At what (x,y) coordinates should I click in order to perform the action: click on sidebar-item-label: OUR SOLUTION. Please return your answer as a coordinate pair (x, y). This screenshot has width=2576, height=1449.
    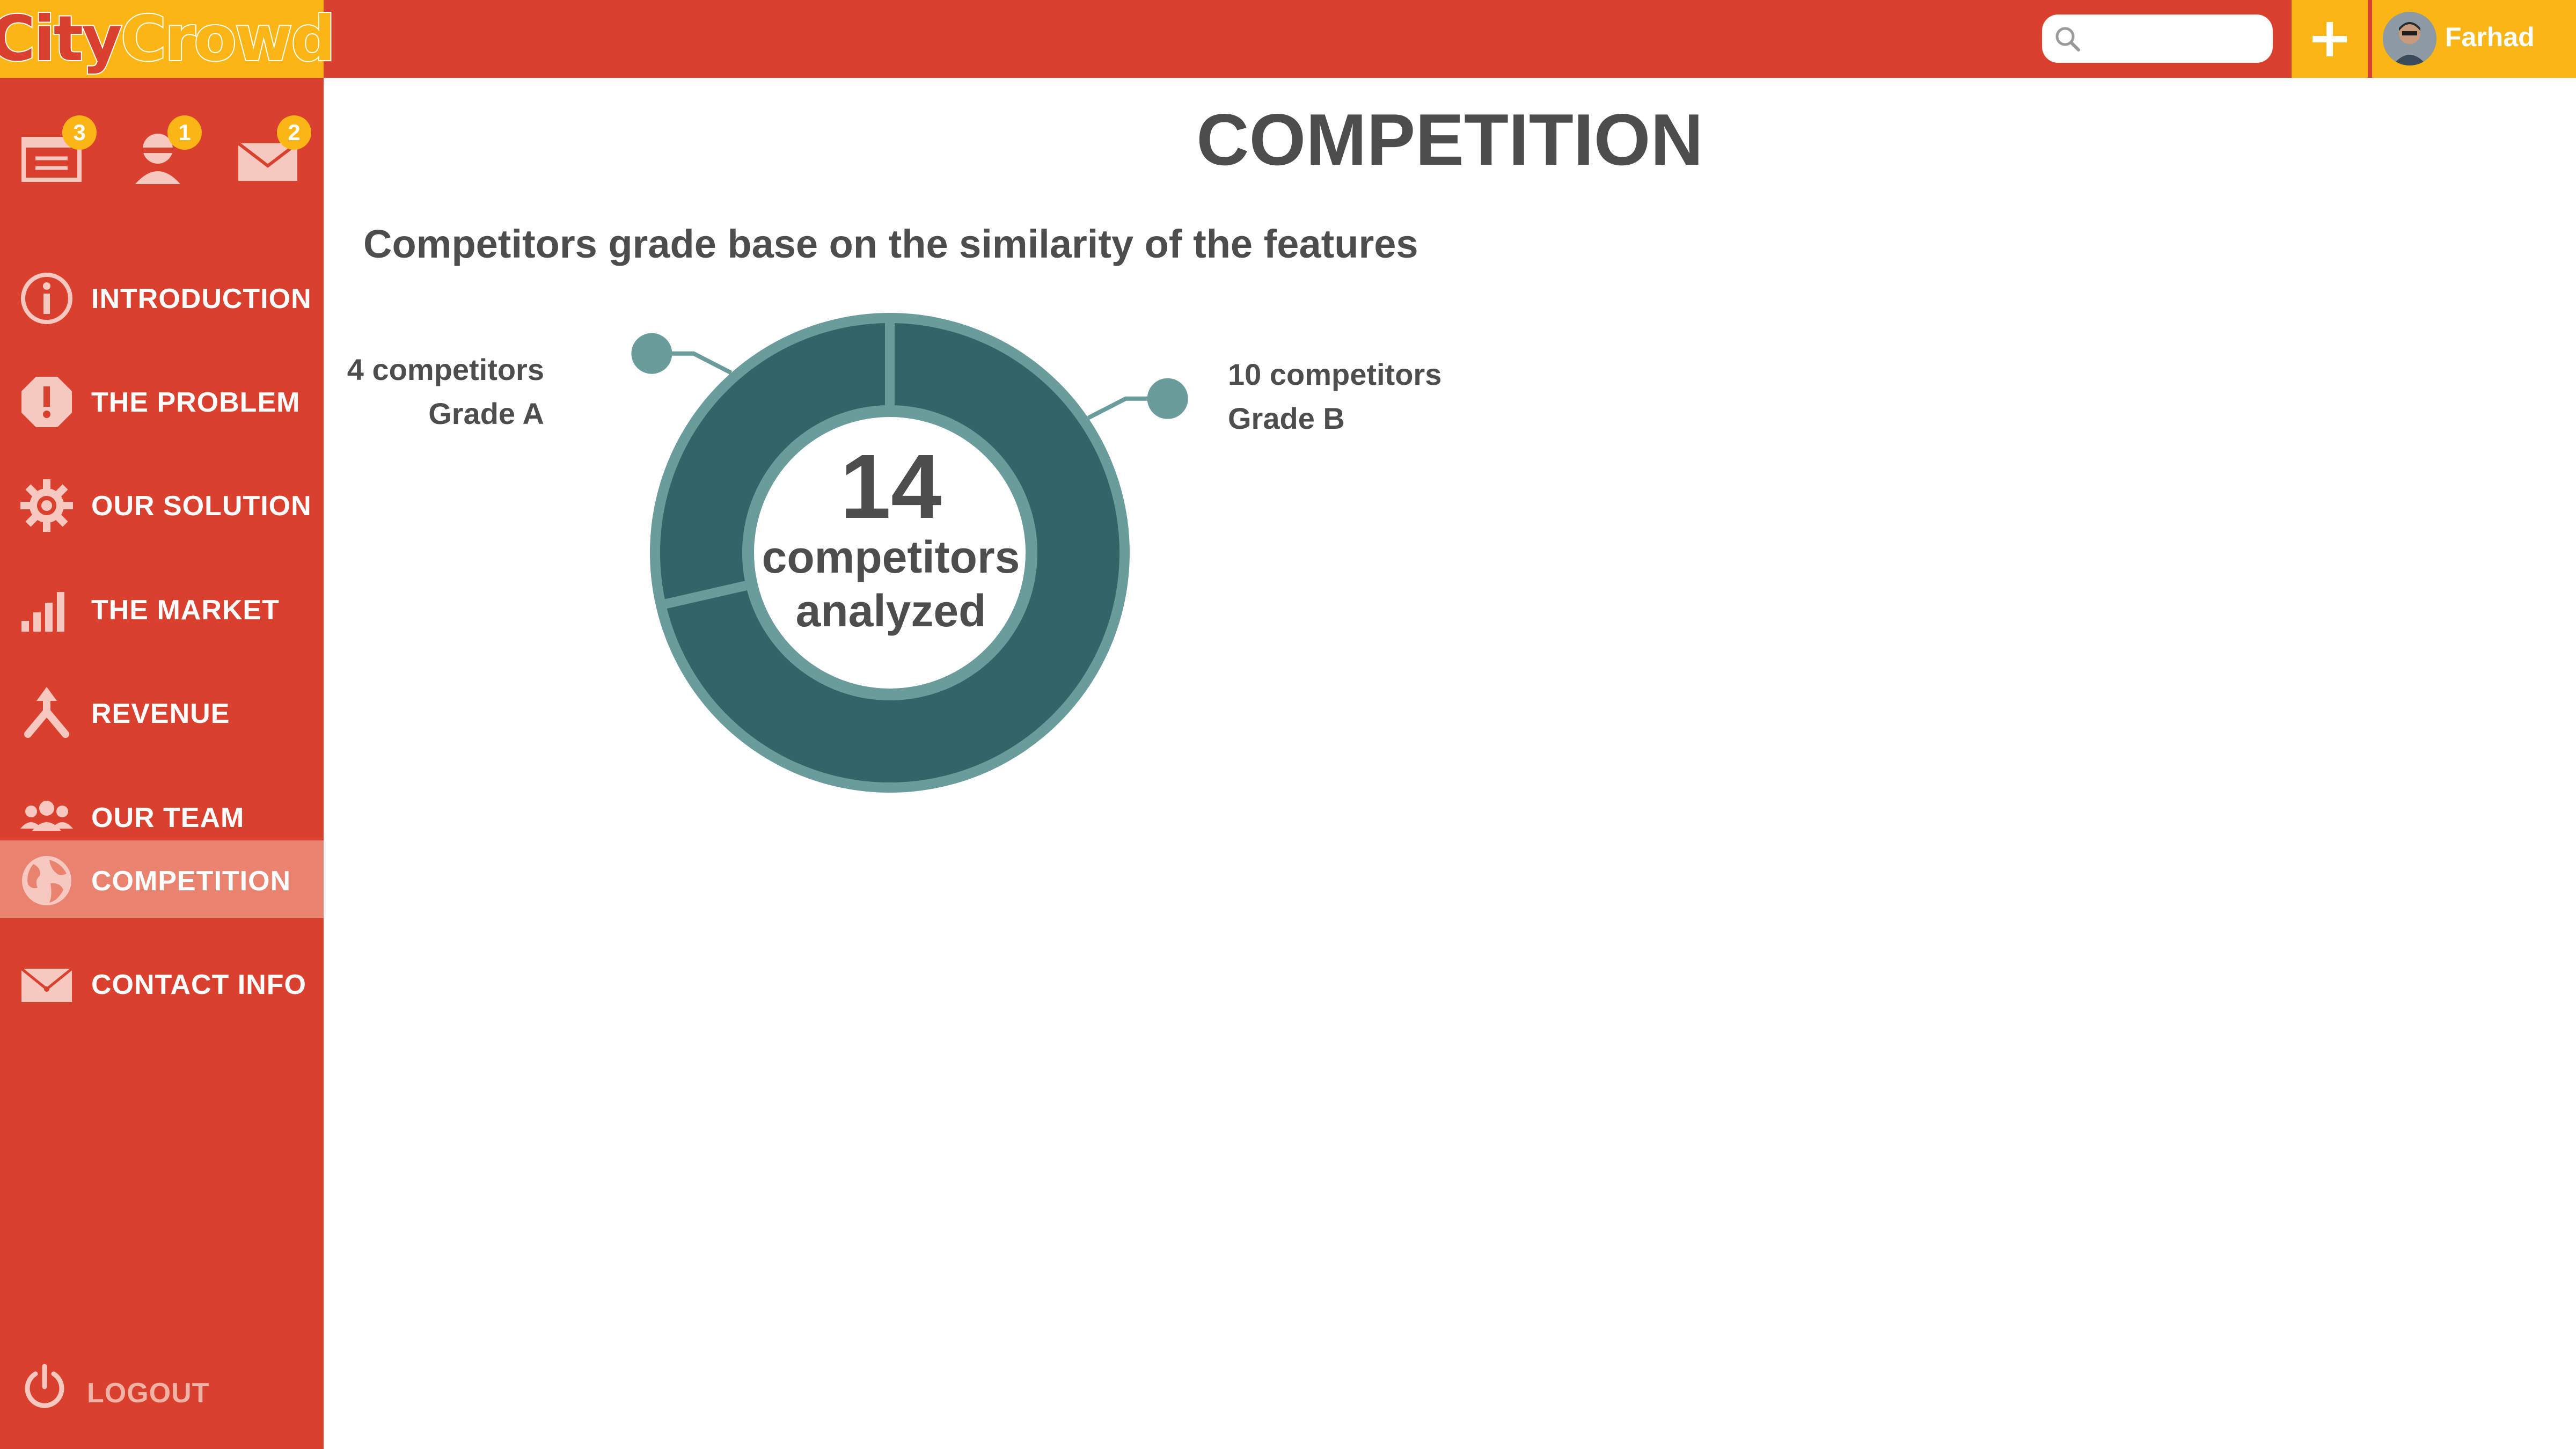
    Looking at the image, I should click on (201, 506).